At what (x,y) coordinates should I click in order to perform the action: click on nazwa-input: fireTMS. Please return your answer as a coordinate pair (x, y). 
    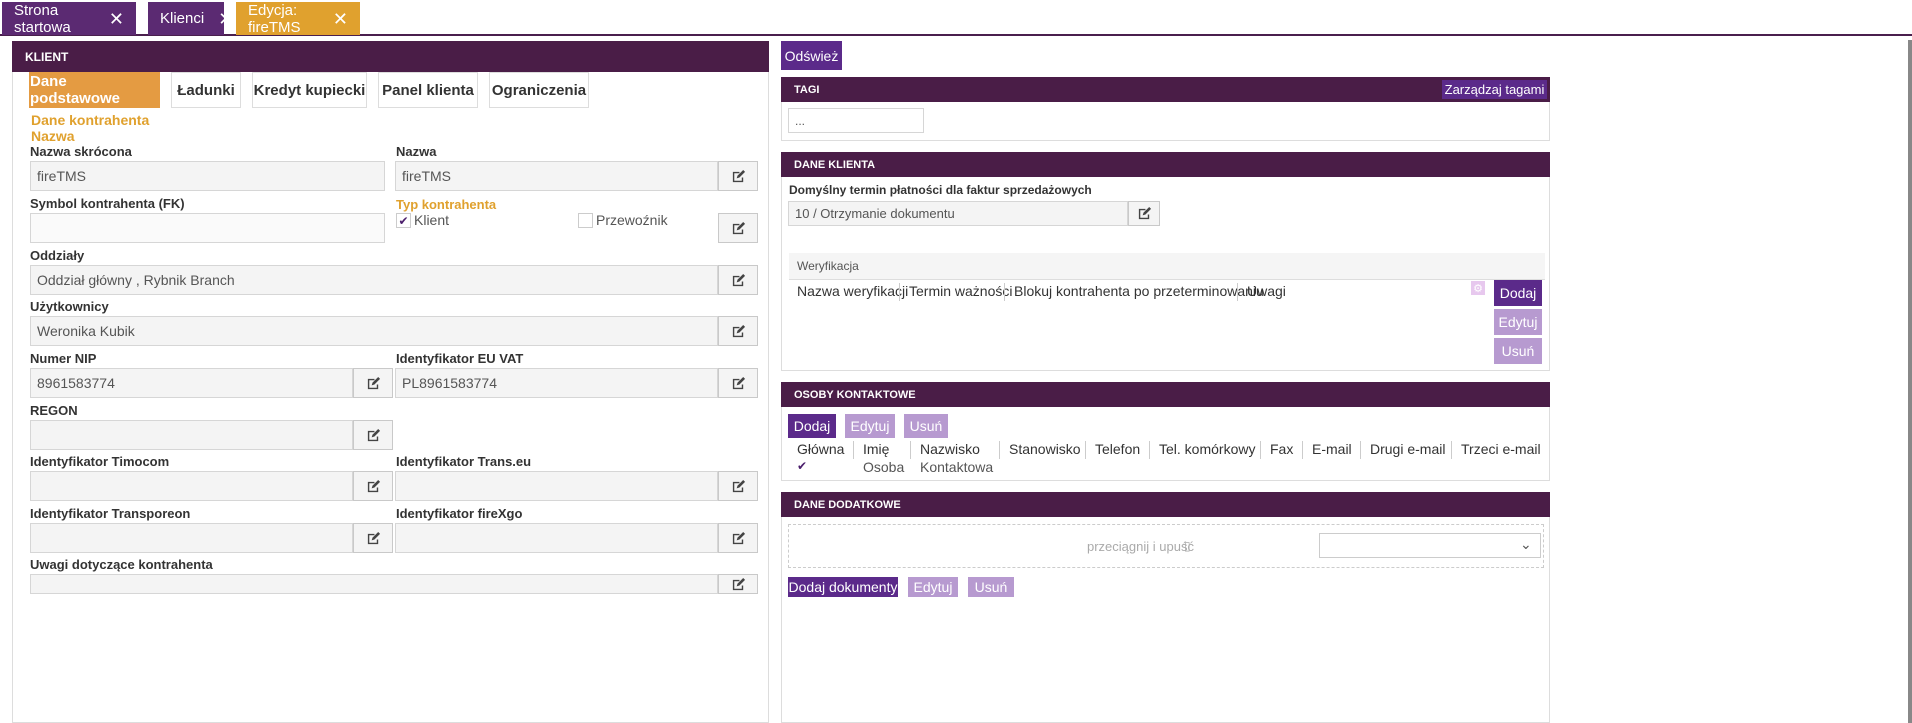
    Looking at the image, I should click on (556, 176).